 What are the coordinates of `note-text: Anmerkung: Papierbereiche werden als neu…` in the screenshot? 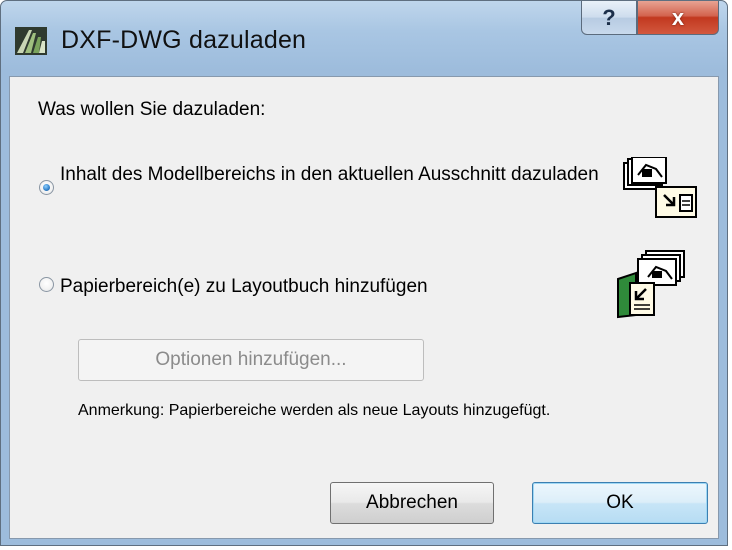 It's located at (314, 410).